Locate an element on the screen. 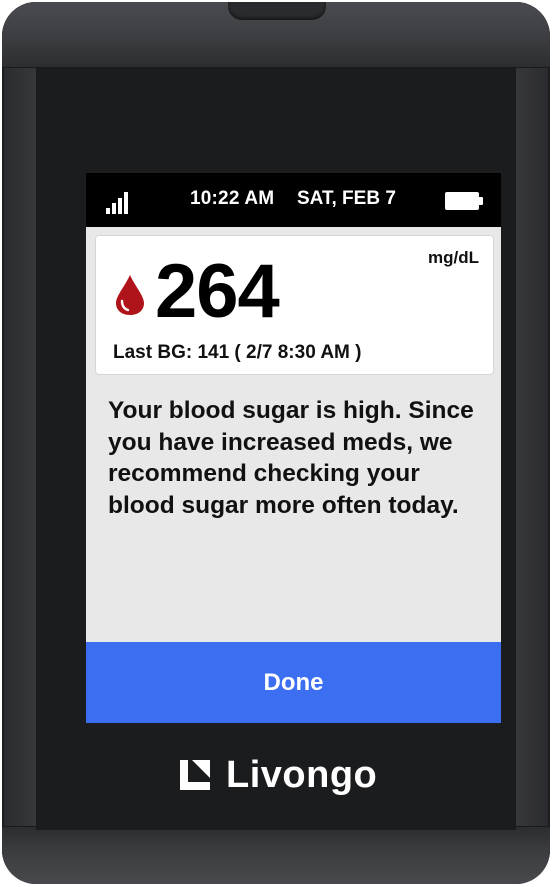  brand-logo: Livongo is located at coordinates (277, 775).